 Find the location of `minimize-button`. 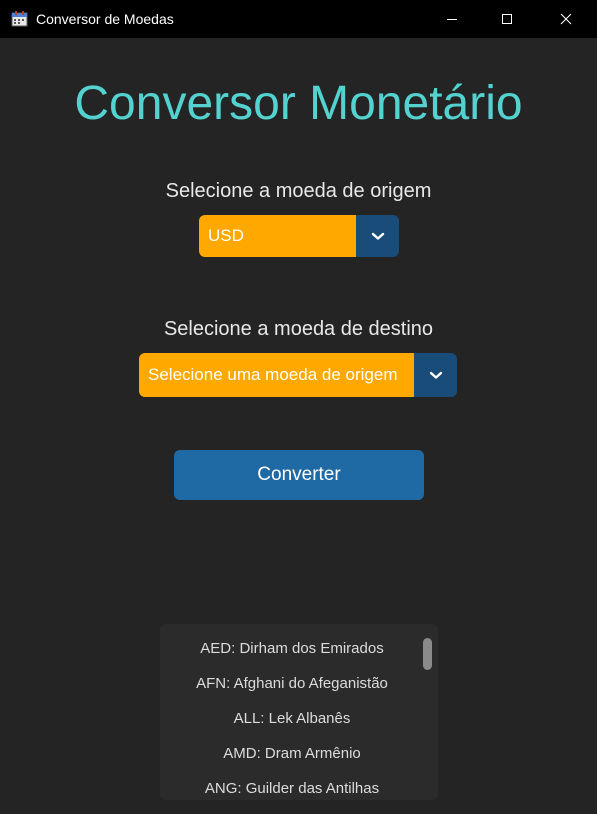

minimize-button is located at coordinates (452, 19).